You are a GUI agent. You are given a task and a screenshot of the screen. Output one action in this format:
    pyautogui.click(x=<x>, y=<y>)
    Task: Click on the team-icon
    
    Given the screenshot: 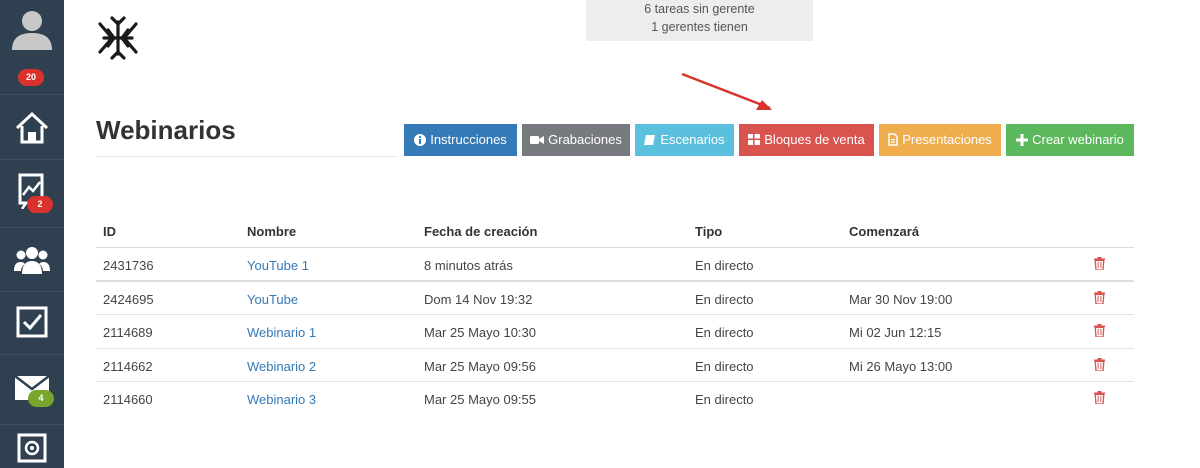 What is the action you would take?
    pyautogui.click(x=32, y=260)
    